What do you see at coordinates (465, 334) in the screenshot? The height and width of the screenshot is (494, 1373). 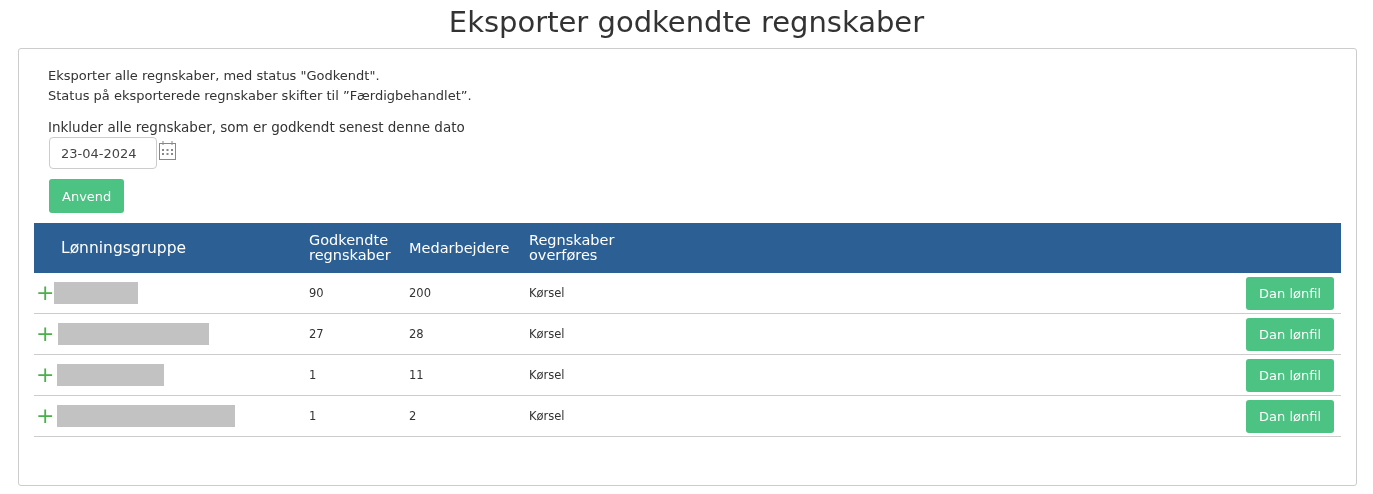 I see `table-cell: 28` at bounding box center [465, 334].